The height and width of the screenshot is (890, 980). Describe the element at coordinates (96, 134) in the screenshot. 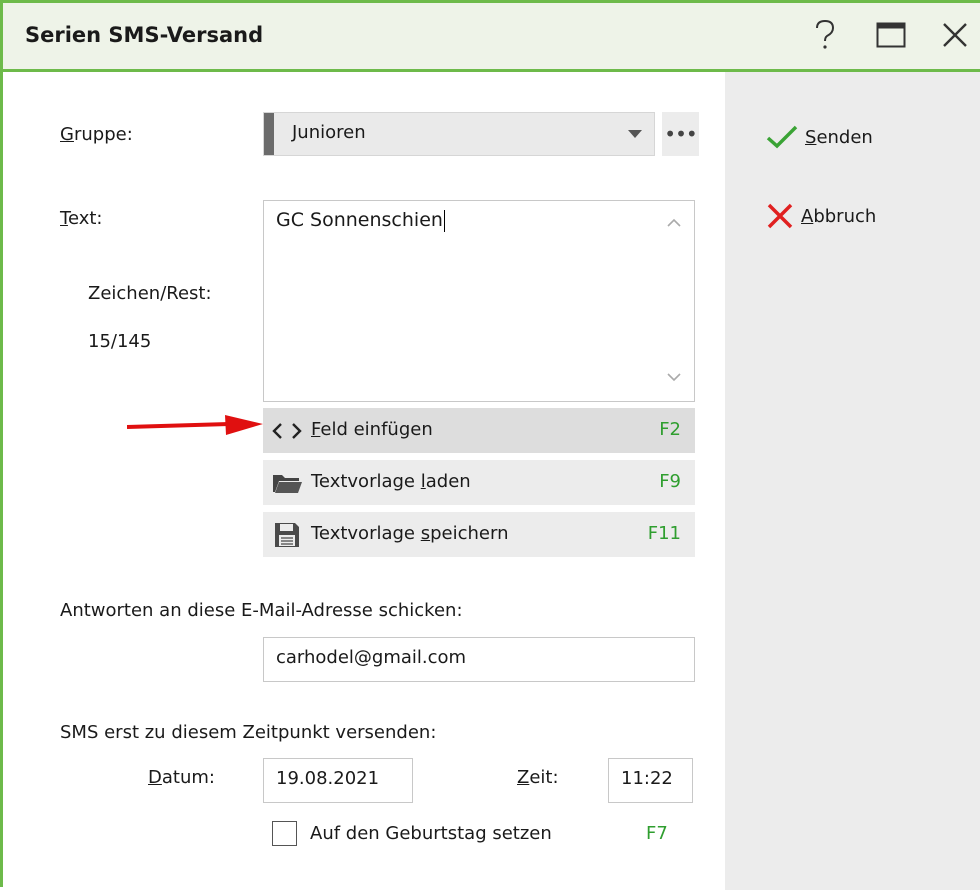

I see `group-label: Gruppe:` at that location.